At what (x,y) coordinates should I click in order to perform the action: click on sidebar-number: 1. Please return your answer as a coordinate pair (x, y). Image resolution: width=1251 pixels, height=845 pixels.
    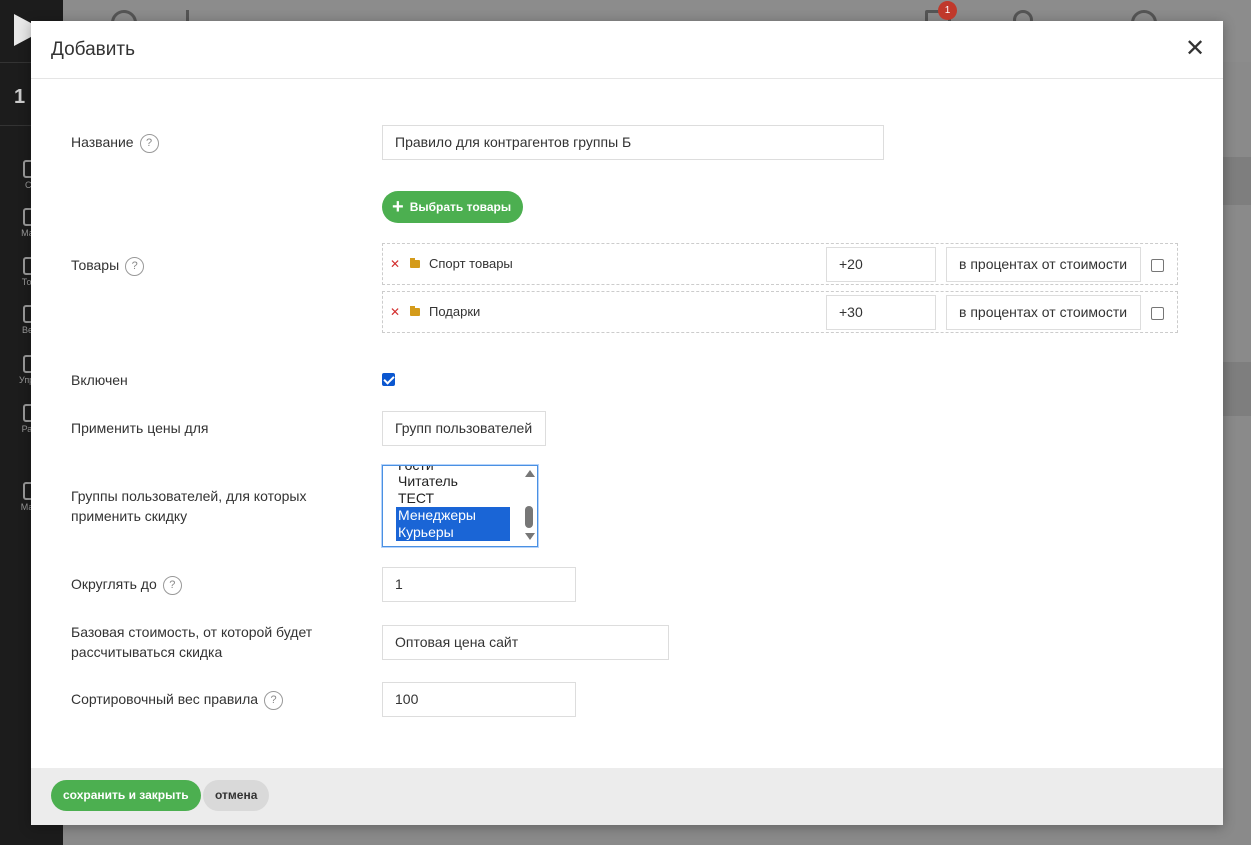
    Looking at the image, I should click on (20, 97).